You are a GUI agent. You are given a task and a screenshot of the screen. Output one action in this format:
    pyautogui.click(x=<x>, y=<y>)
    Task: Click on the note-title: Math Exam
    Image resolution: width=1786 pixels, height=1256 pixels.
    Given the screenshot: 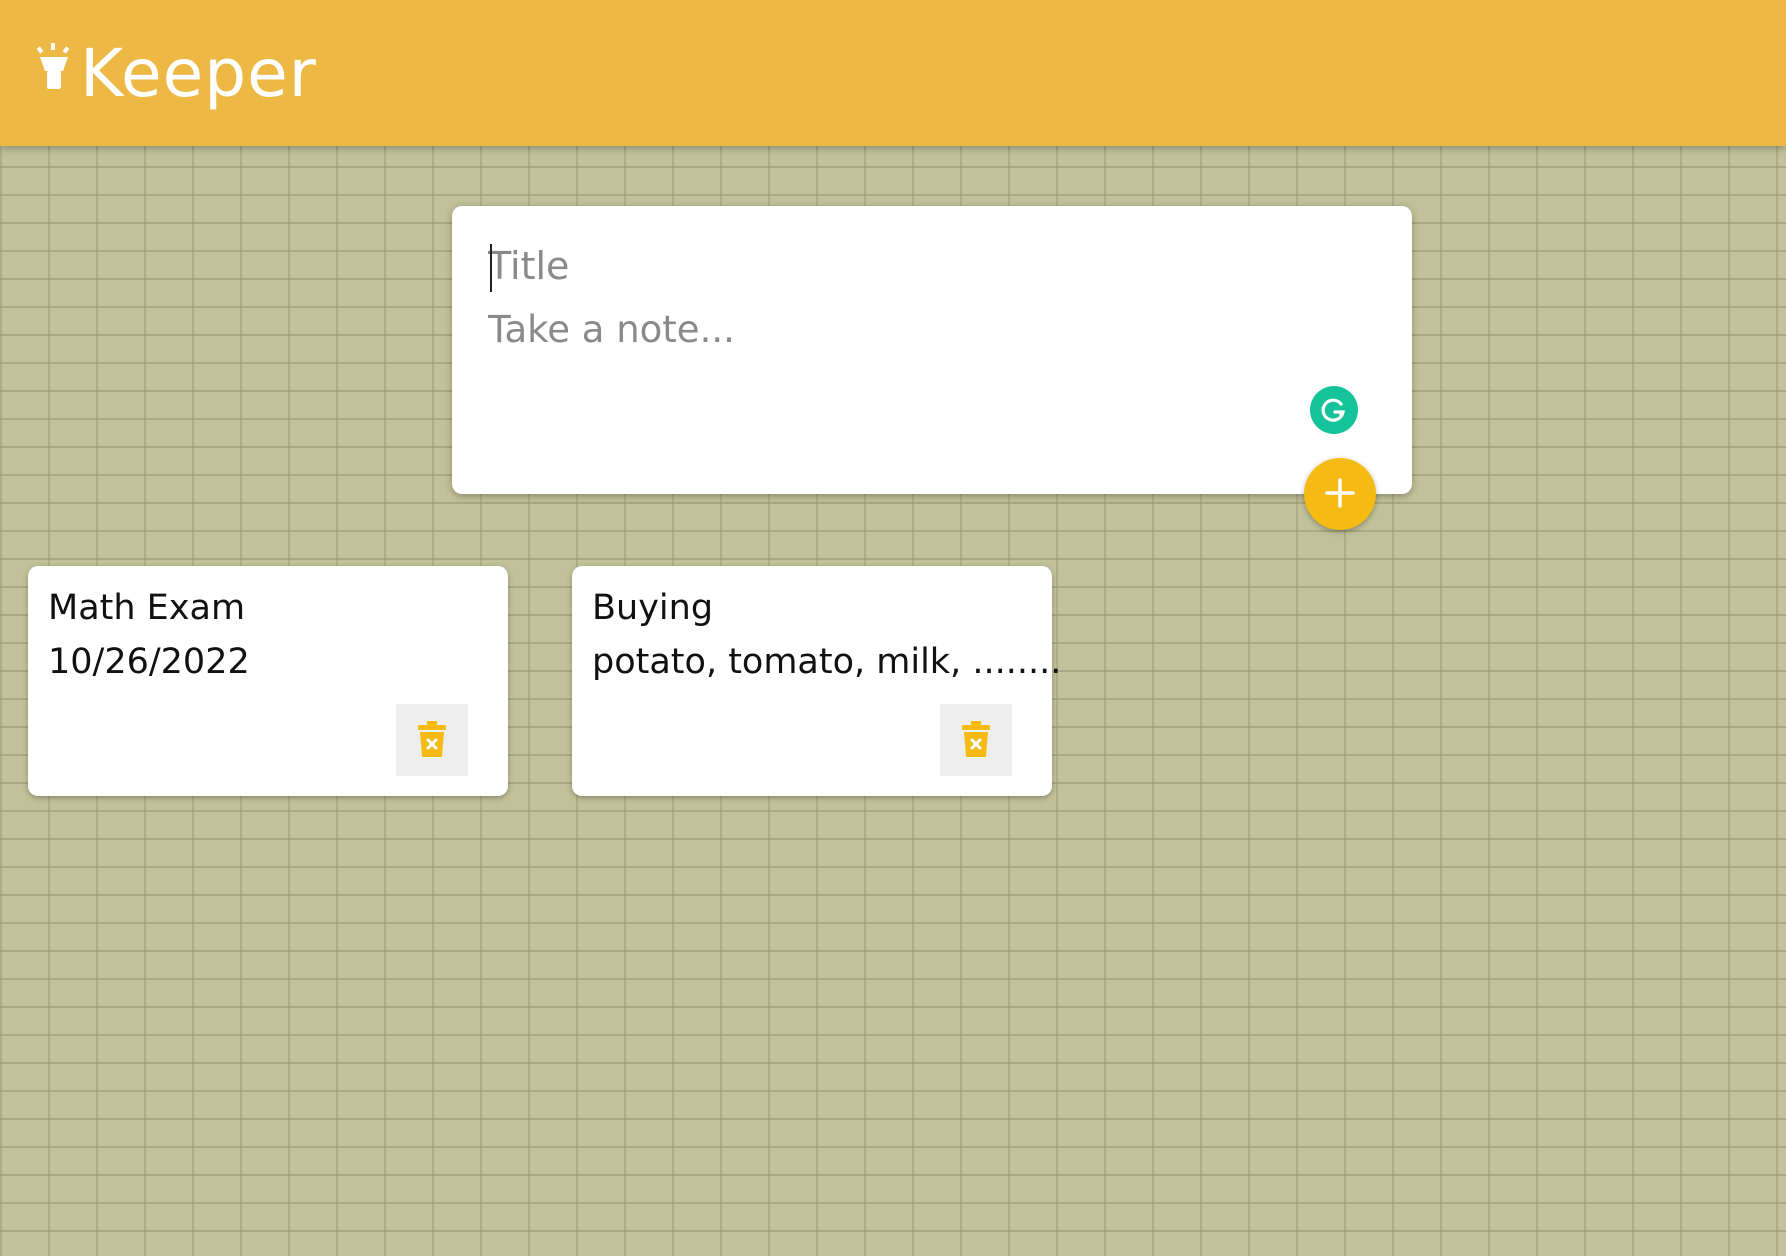 What is the action you would take?
    pyautogui.click(x=147, y=608)
    